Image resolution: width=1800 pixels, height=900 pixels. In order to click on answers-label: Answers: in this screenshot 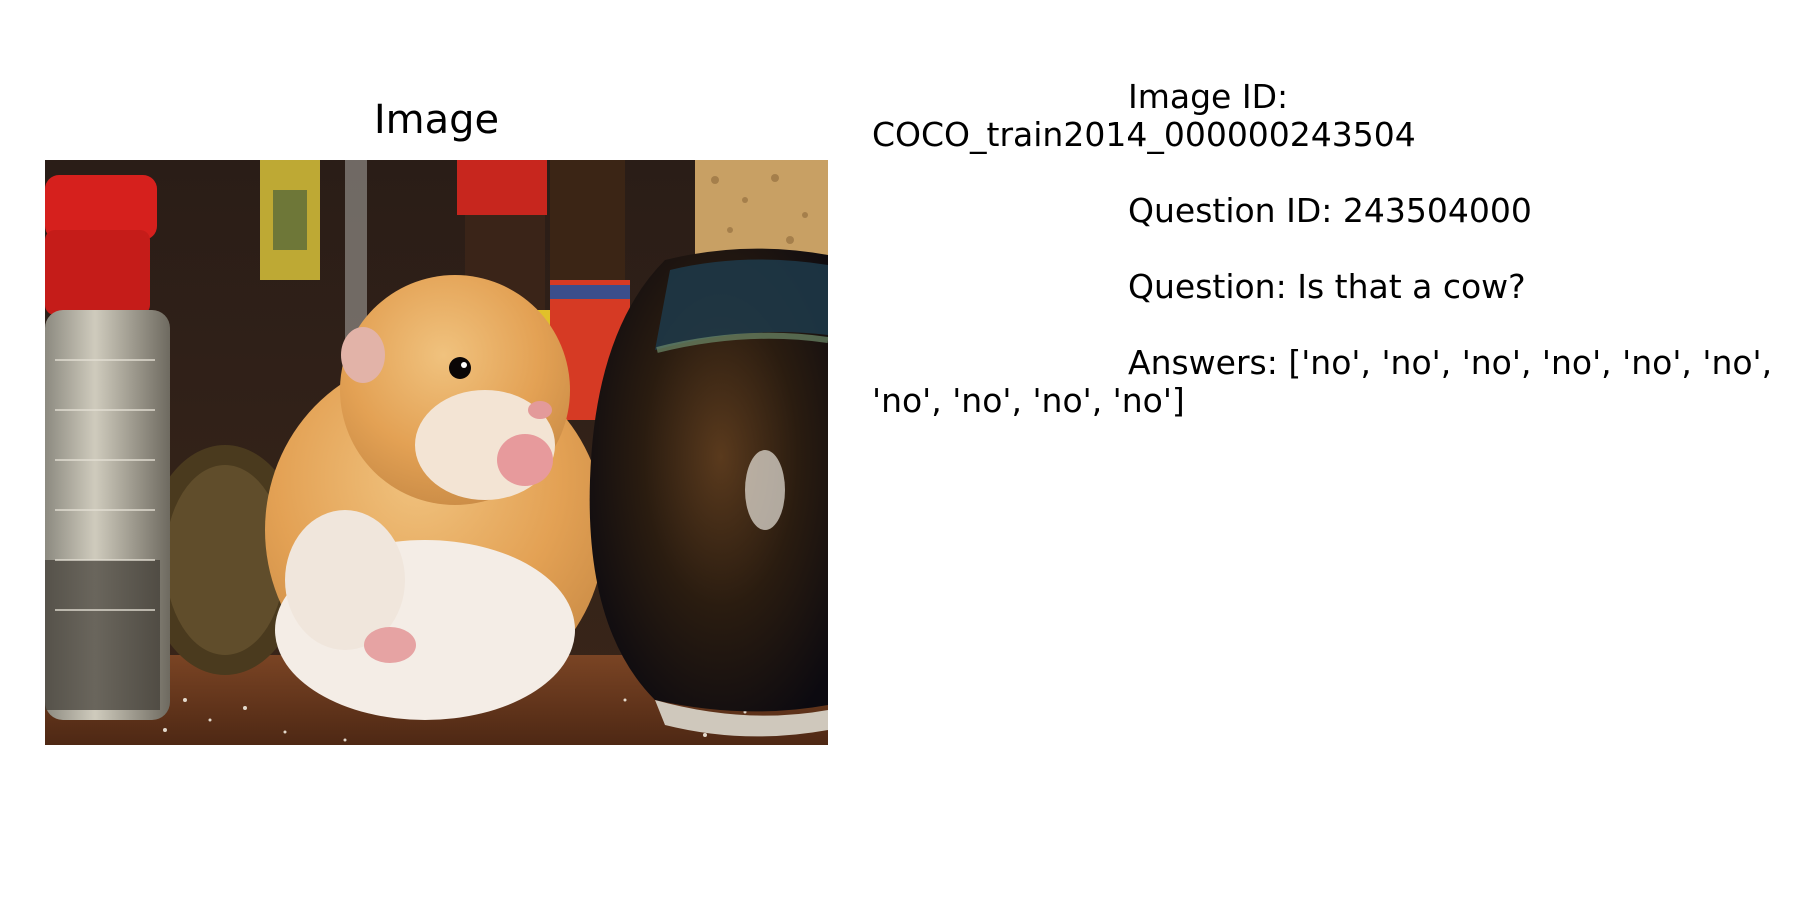, I will do `click(1203, 362)`.